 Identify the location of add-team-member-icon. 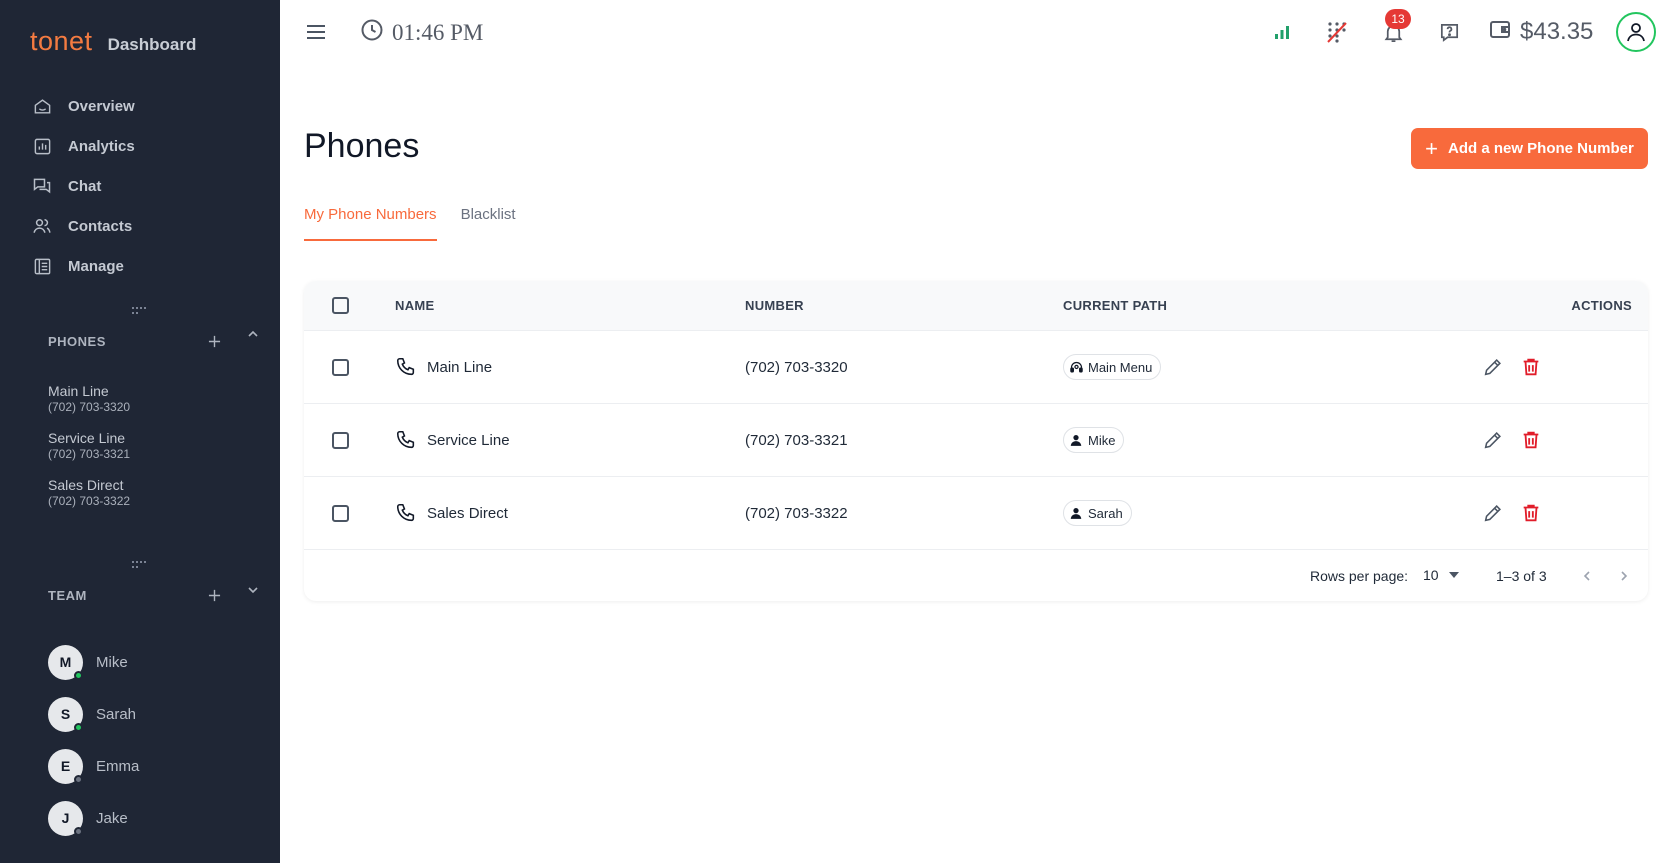
(214, 595).